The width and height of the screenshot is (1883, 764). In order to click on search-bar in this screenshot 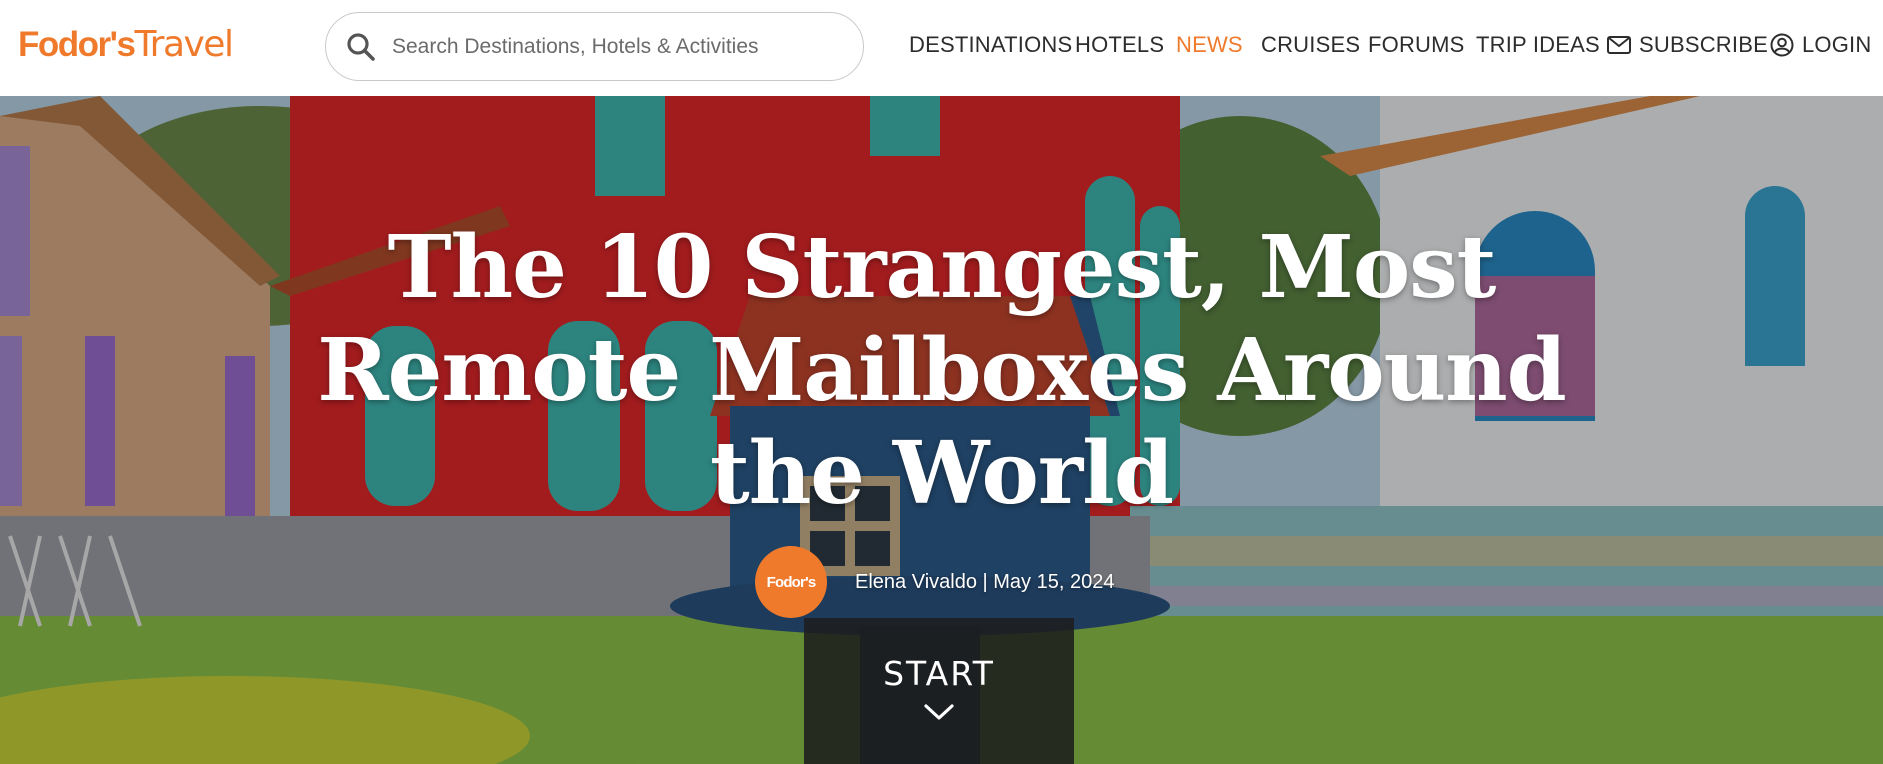, I will do `click(594, 46)`.